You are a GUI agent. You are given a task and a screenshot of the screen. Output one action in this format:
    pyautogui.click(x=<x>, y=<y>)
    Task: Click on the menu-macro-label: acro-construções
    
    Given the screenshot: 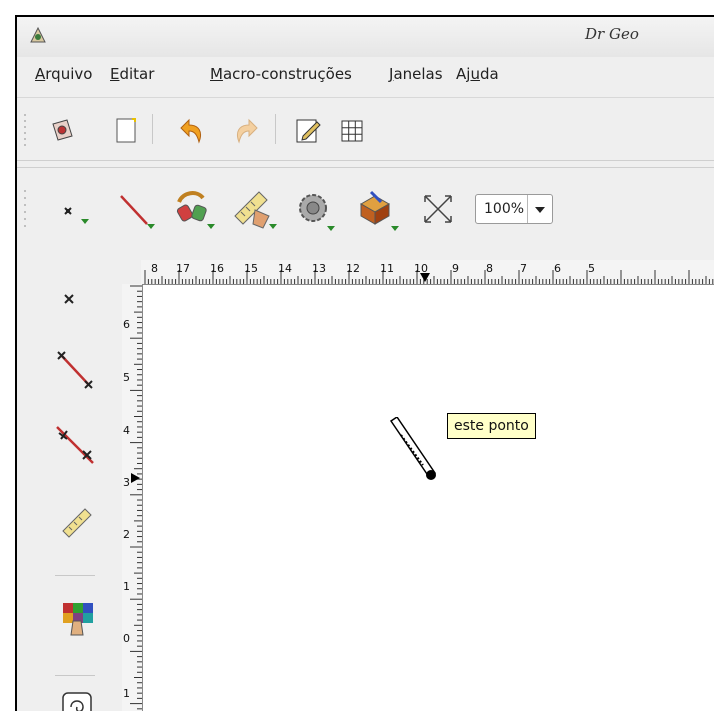 What is the action you would take?
    pyautogui.click(x=287, y=74)
    